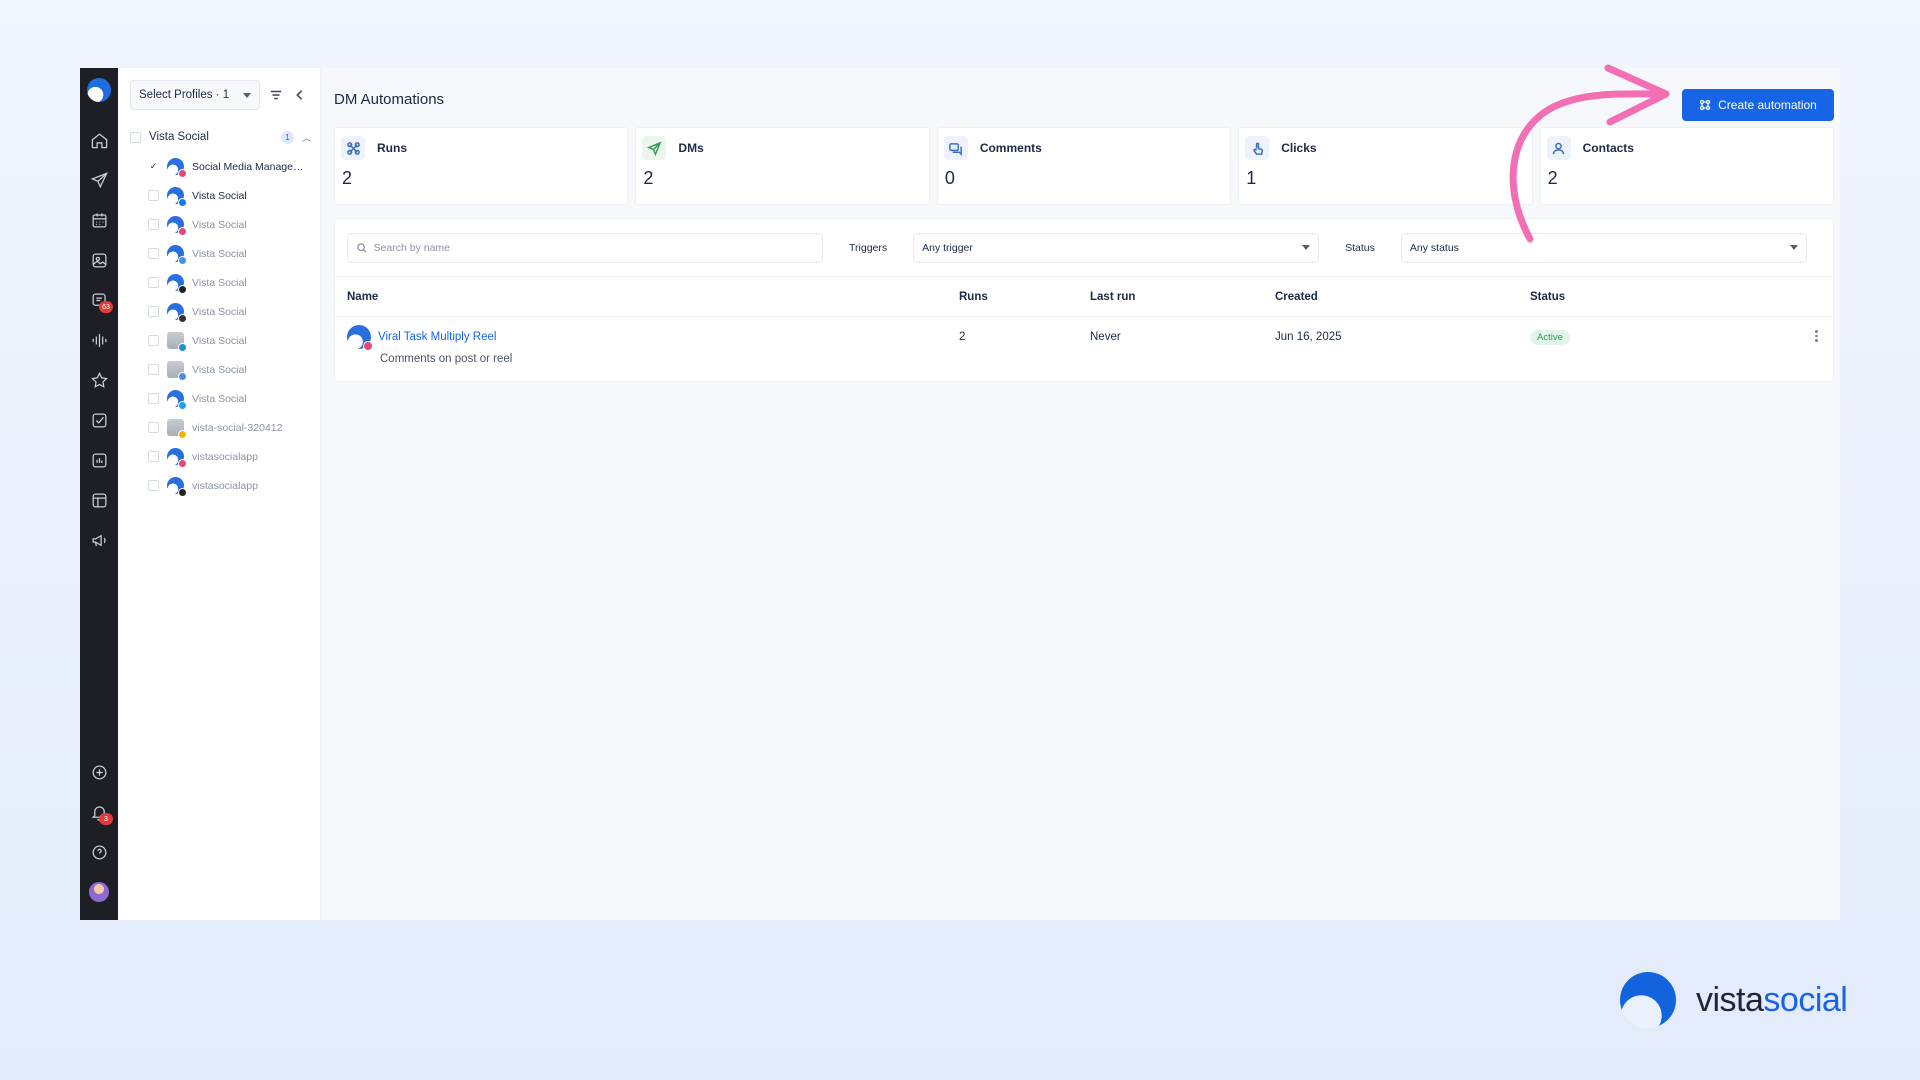  What do you see at coordinates (99, 260) in the screenshot?
I see `media-library-icon` at bounding box center [99, 260].